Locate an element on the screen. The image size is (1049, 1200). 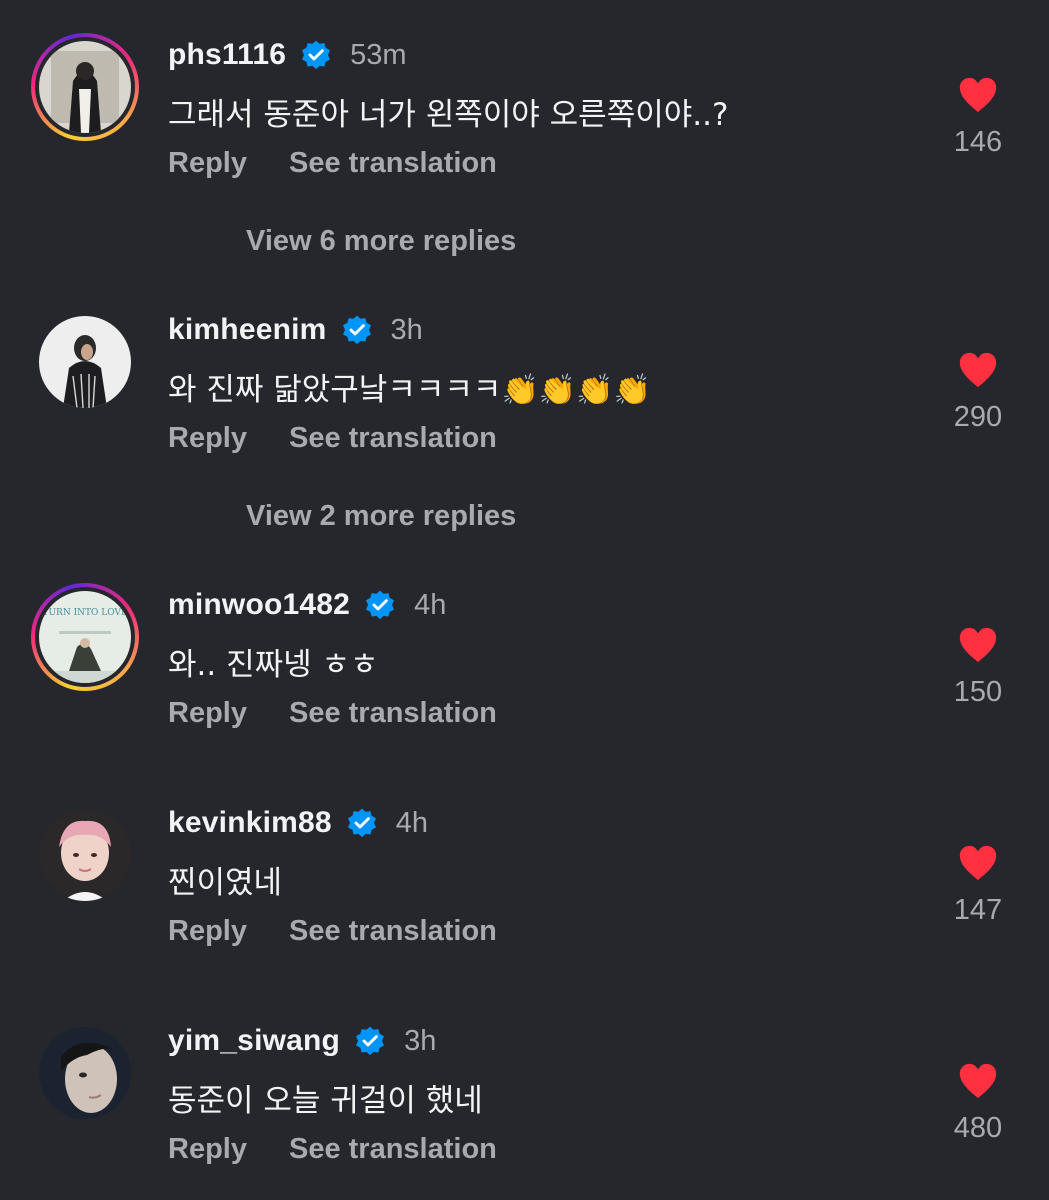
comment-meta: minwoo1482 4h is located at coordinates (307, 605).